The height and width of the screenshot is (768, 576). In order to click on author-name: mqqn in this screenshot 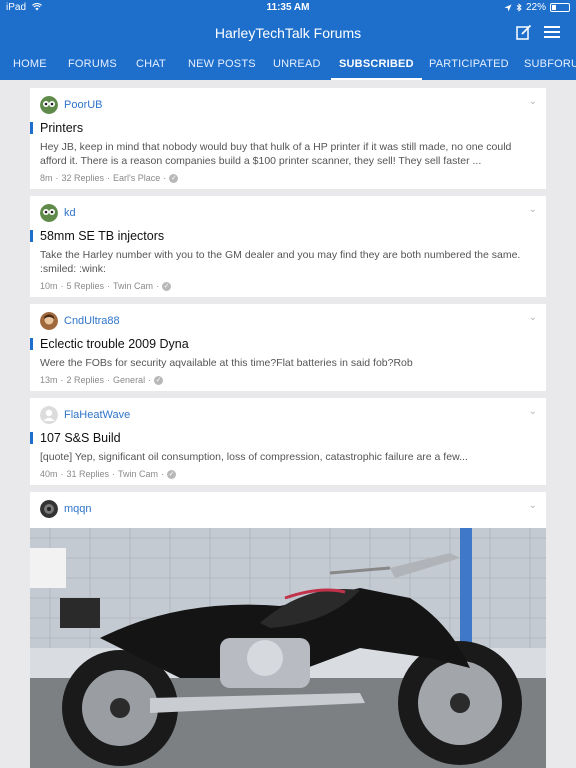, I will do `click(78, 509)`.